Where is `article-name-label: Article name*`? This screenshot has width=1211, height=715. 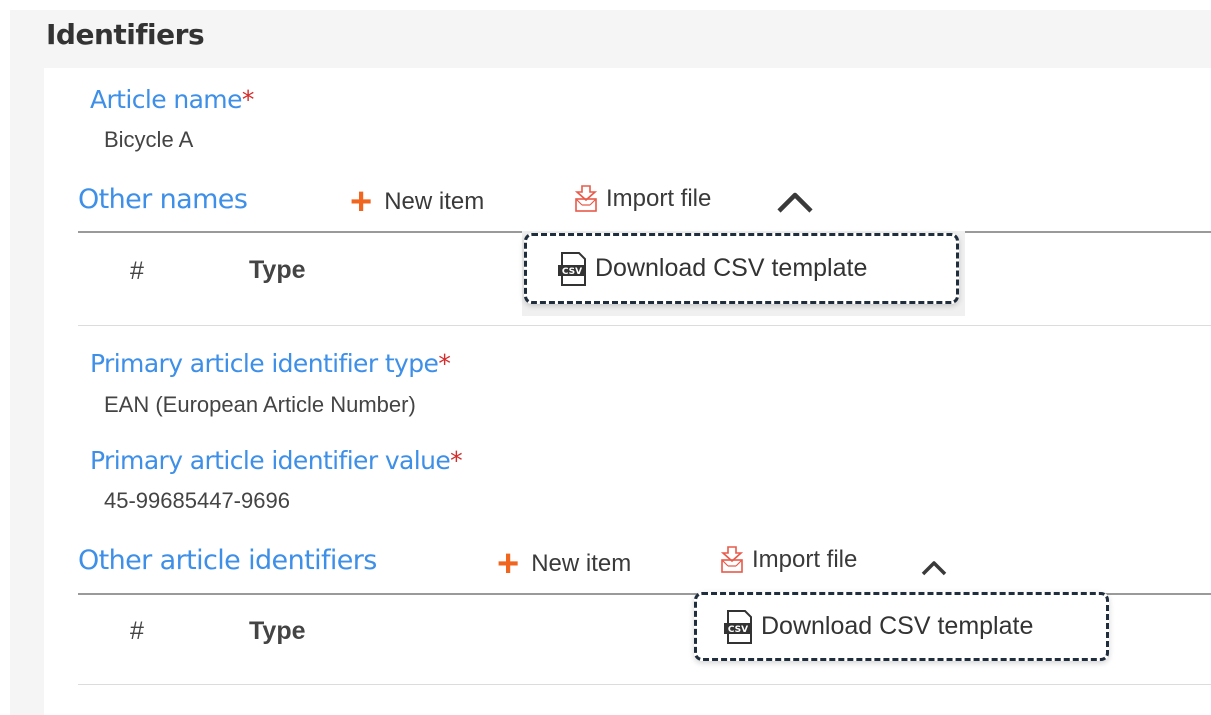 article-name-label: Article name* is located at coordinates (172, 99).